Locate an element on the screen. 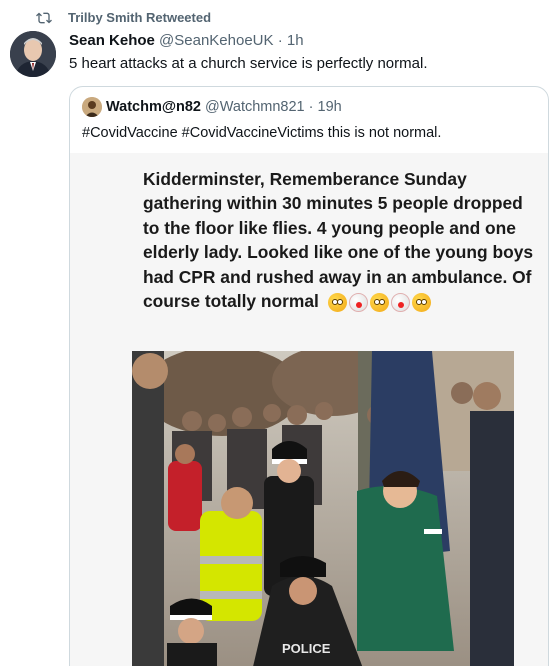  retweet-label: Trilby Smith Retweeted is located at coordinates (140, 17).